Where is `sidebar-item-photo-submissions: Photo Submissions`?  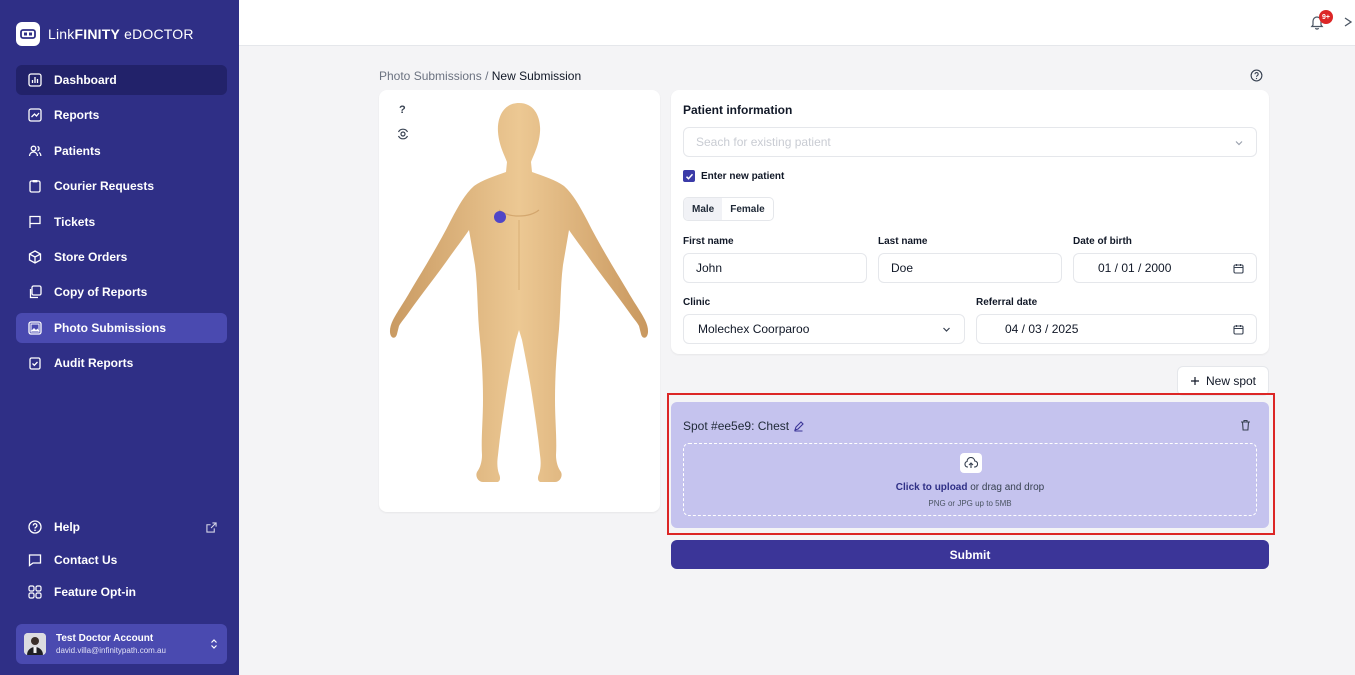 sidebar-item-photo-submissions: Photo Submissions is located at coordinates (121, 327).